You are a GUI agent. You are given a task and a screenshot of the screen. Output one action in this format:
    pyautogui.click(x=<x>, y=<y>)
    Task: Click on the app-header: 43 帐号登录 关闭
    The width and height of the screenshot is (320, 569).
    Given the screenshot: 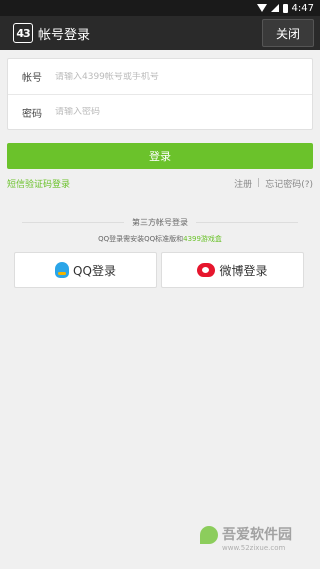 What is the action you would take?
    pyautogui.click(x=160, y=33)
    